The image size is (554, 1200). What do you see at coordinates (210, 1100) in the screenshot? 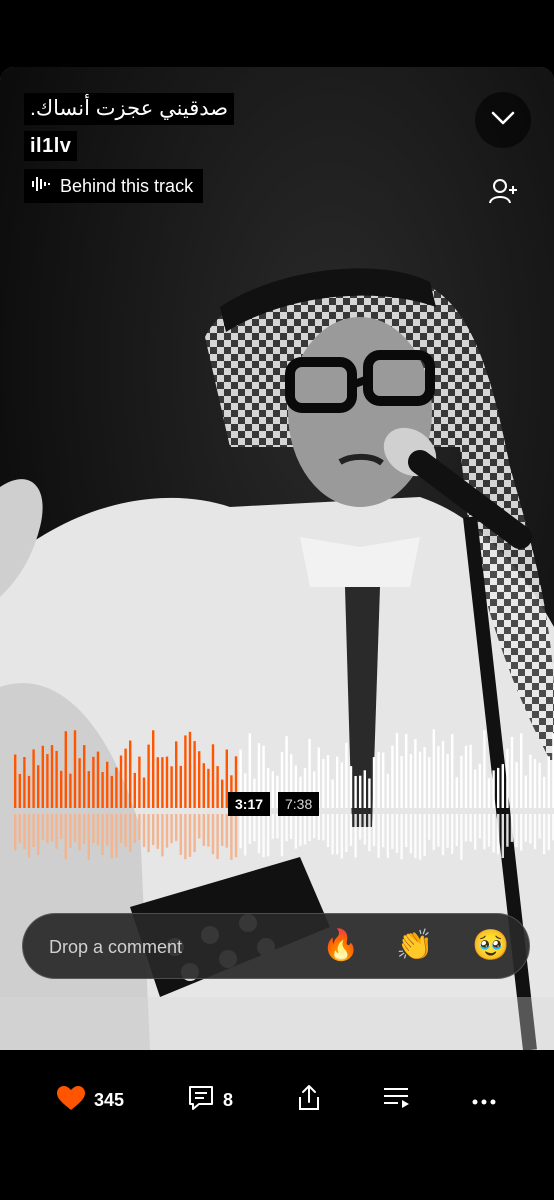
I see `comments-button: 8` at bounding box center [210, 1100].